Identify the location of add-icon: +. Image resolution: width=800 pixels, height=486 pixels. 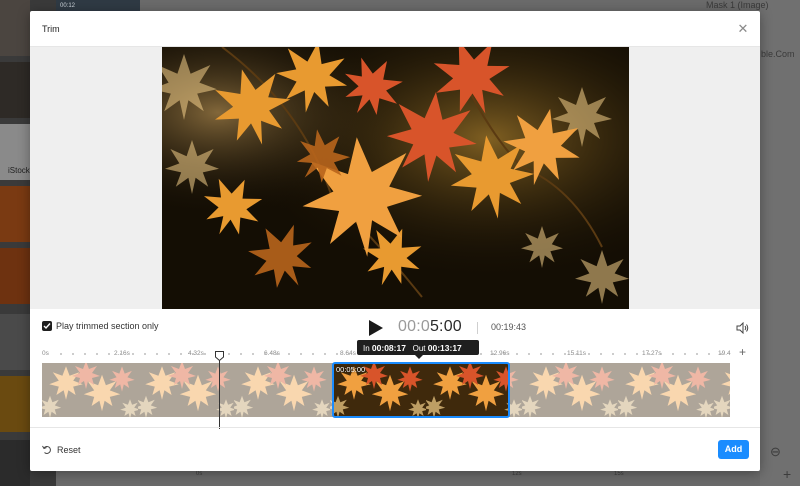
(742, 352).